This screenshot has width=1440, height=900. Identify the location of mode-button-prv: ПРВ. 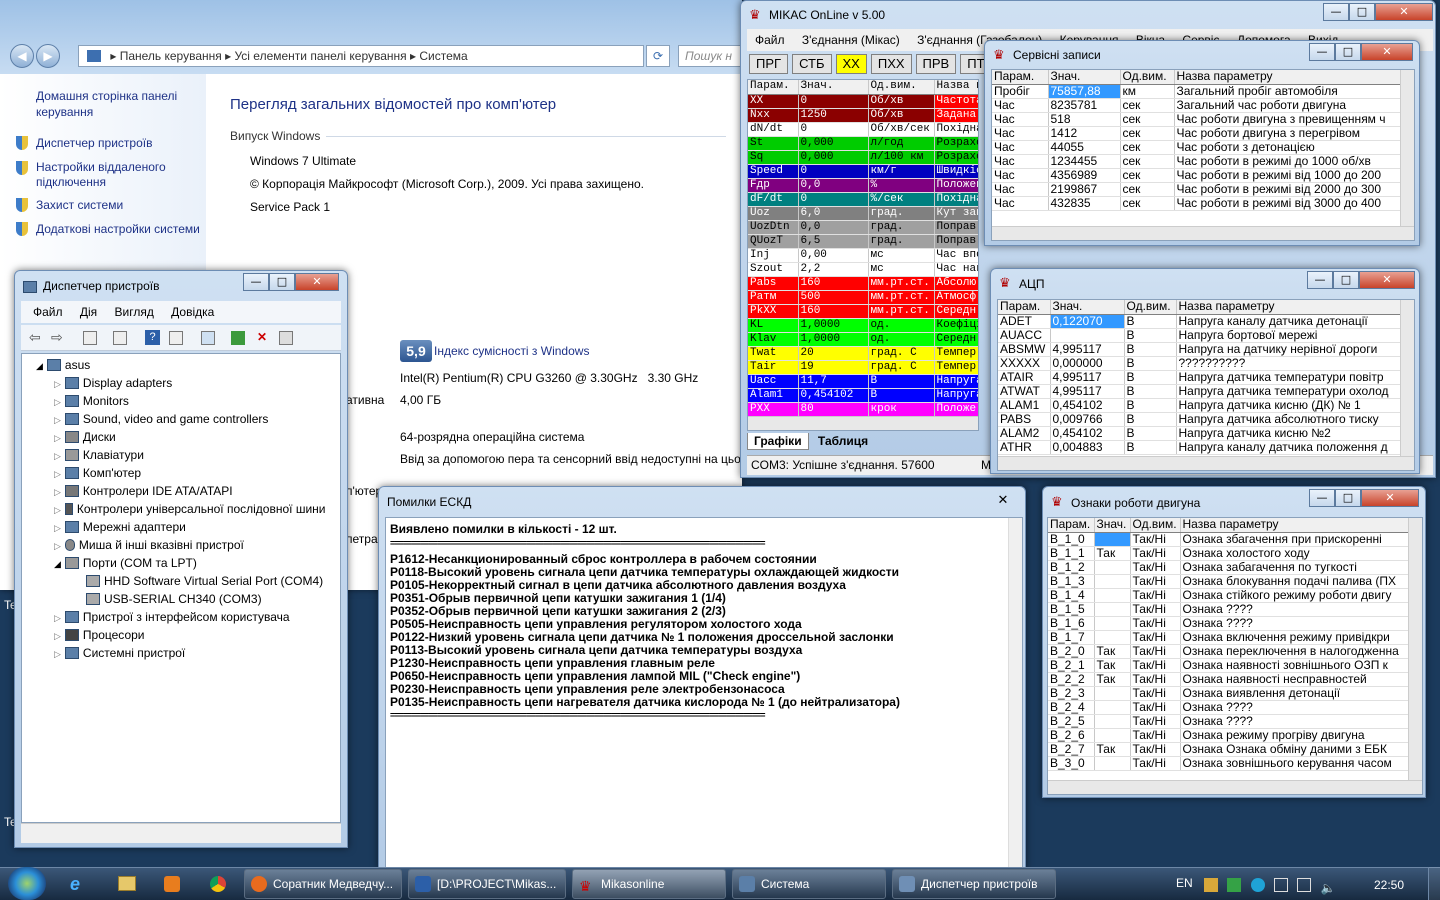
(936, 64).